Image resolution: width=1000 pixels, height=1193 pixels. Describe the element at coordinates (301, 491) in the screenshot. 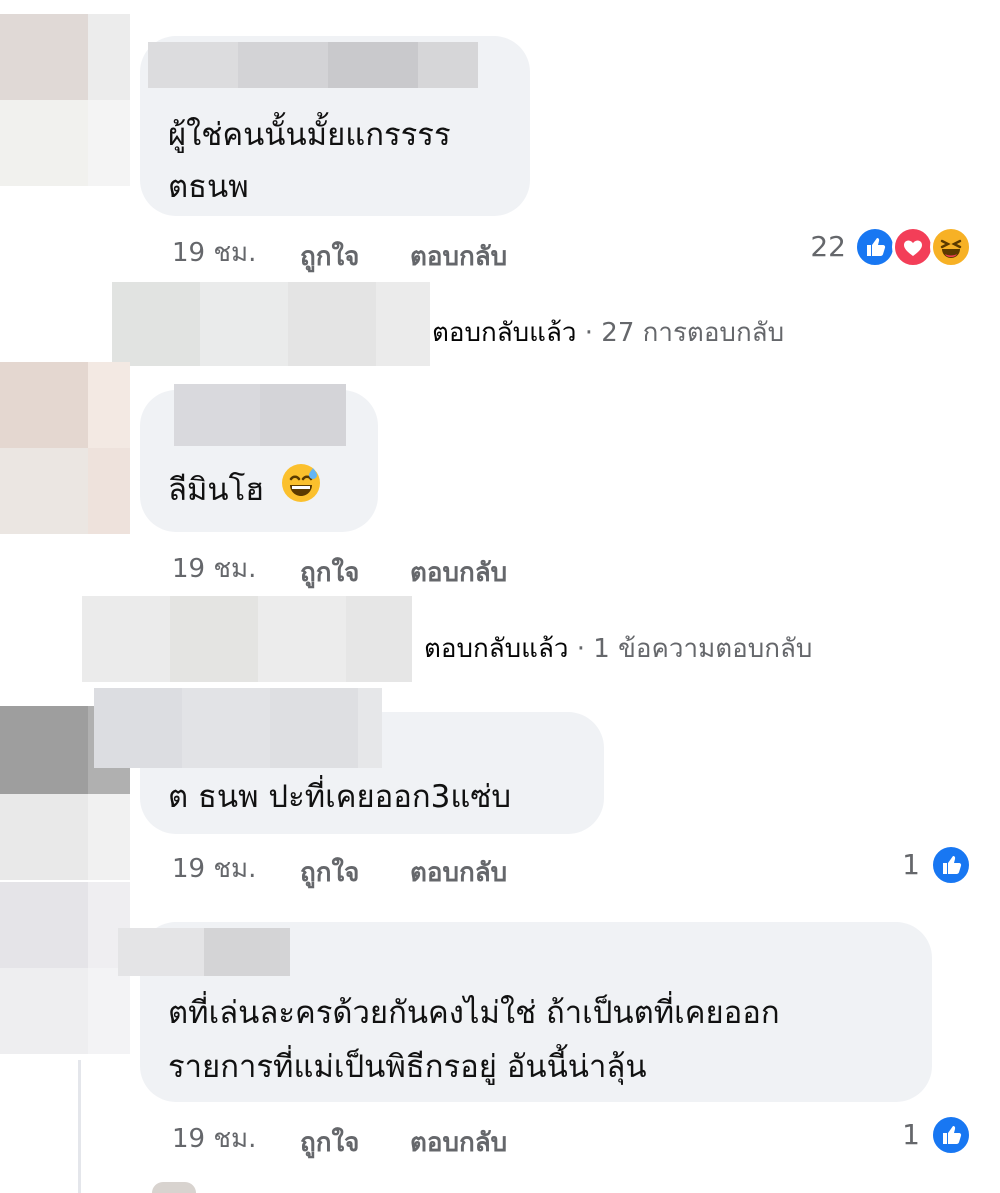

I see `sweat-smile-emoji` at that location.